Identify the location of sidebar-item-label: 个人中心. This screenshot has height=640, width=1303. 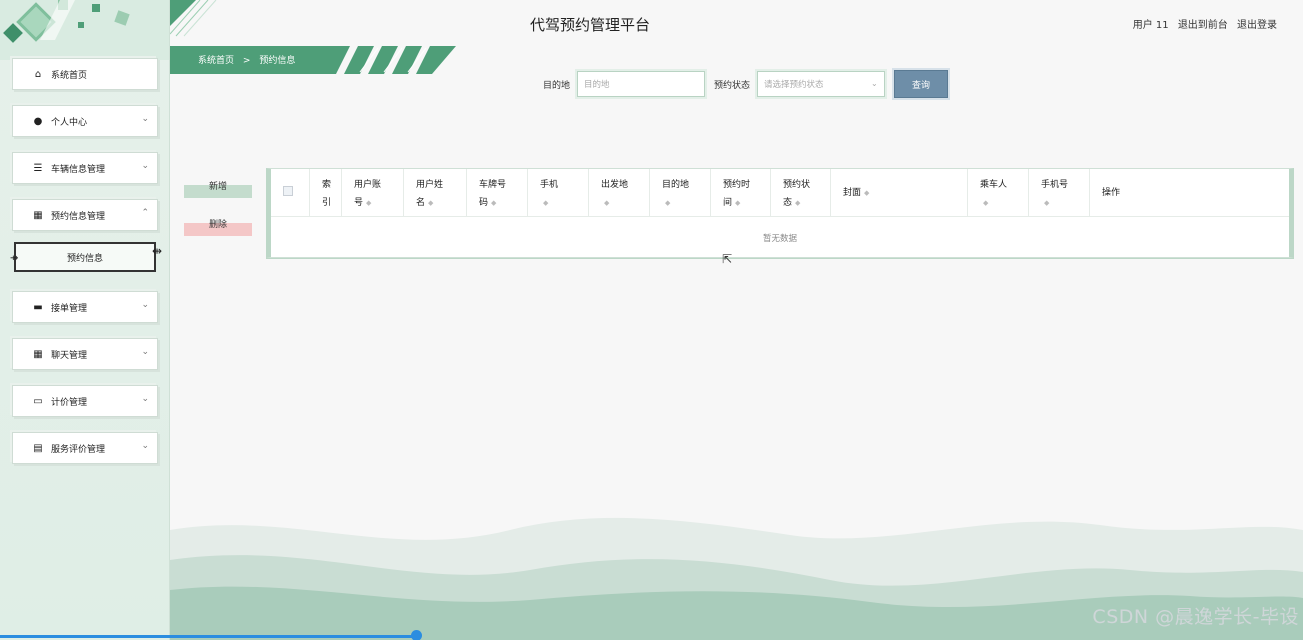
(69, 122).